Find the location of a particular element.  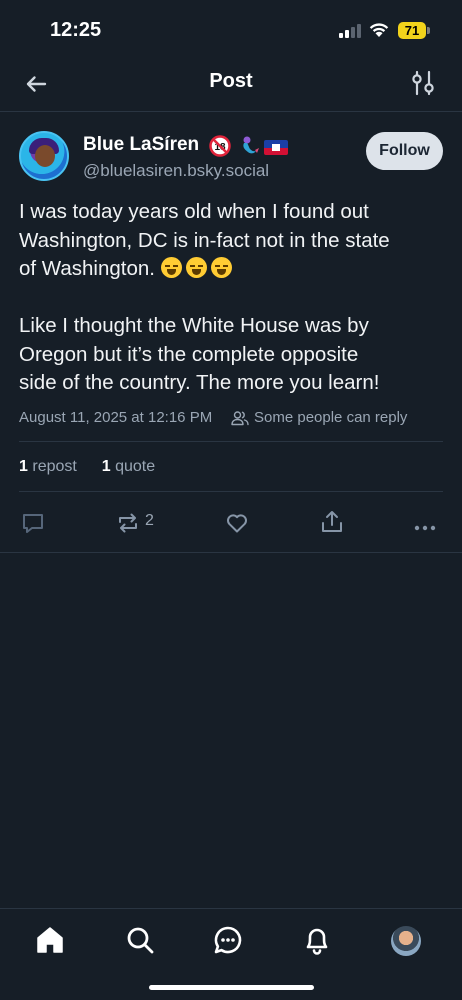

bell-icon is located at coordinates (317, 940).